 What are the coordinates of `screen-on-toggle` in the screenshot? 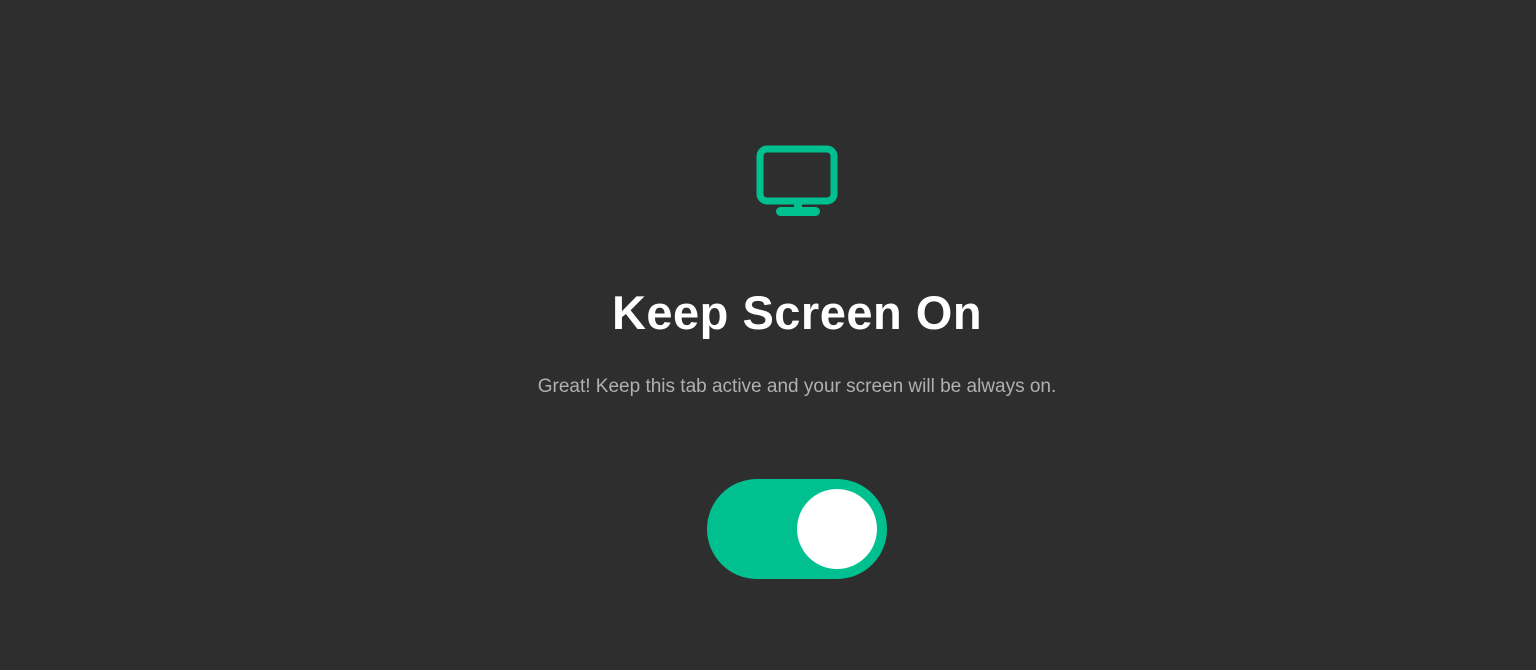 It's located at (797, 529).